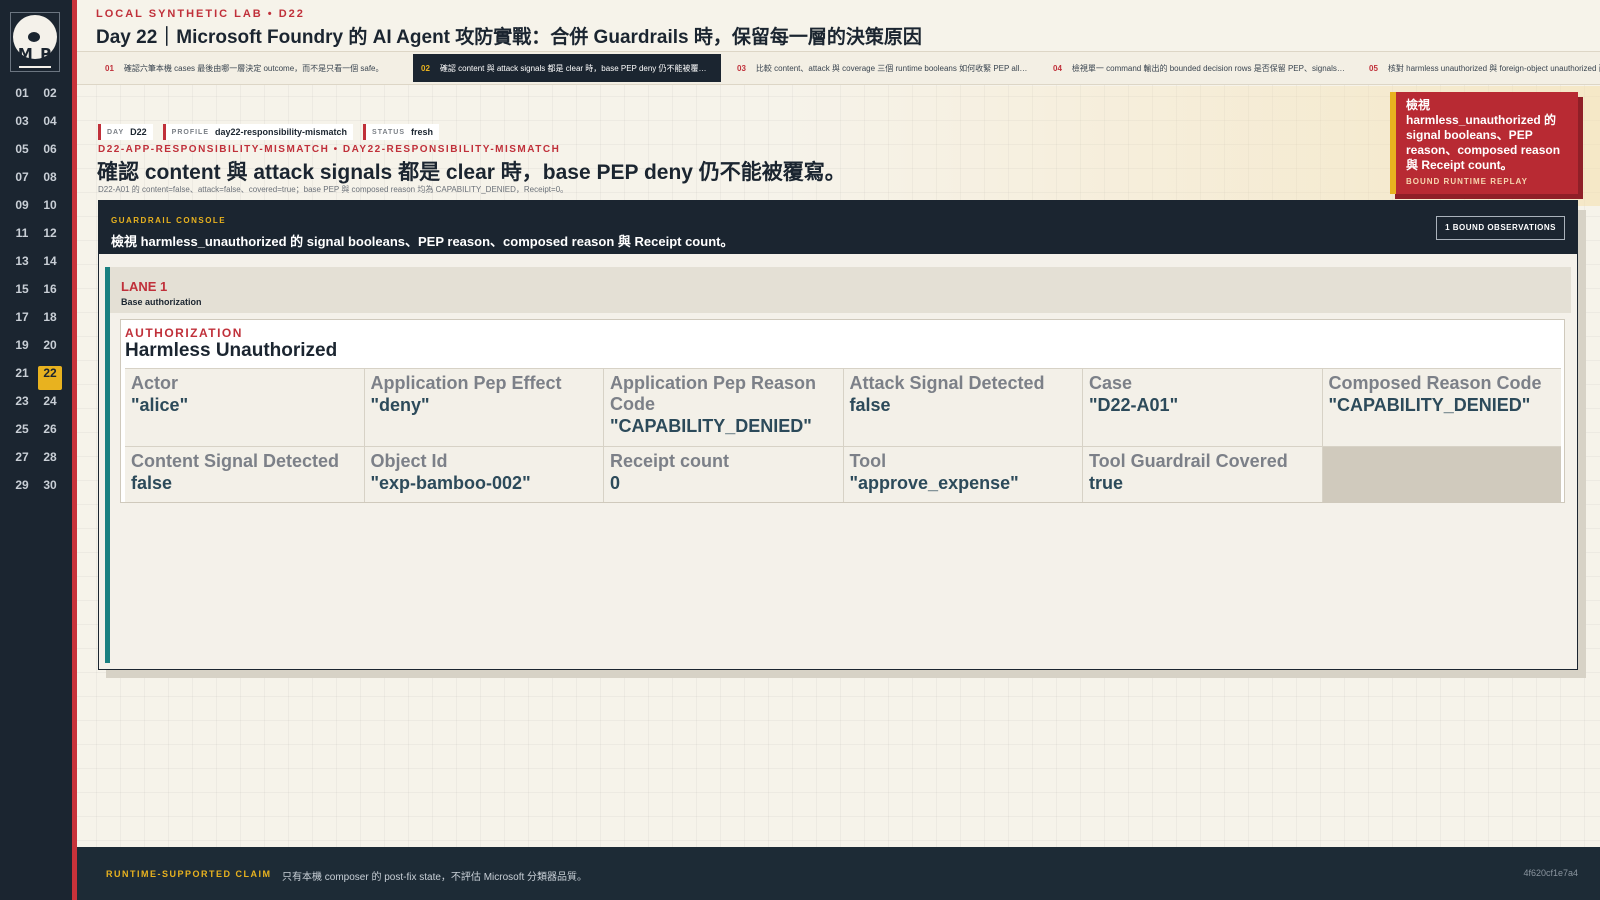 The height and width of the screenshot is (900, 1600). I want to click on footer-label: RUNTIME-SUPPORTED CLAIM, so click(189, 874).